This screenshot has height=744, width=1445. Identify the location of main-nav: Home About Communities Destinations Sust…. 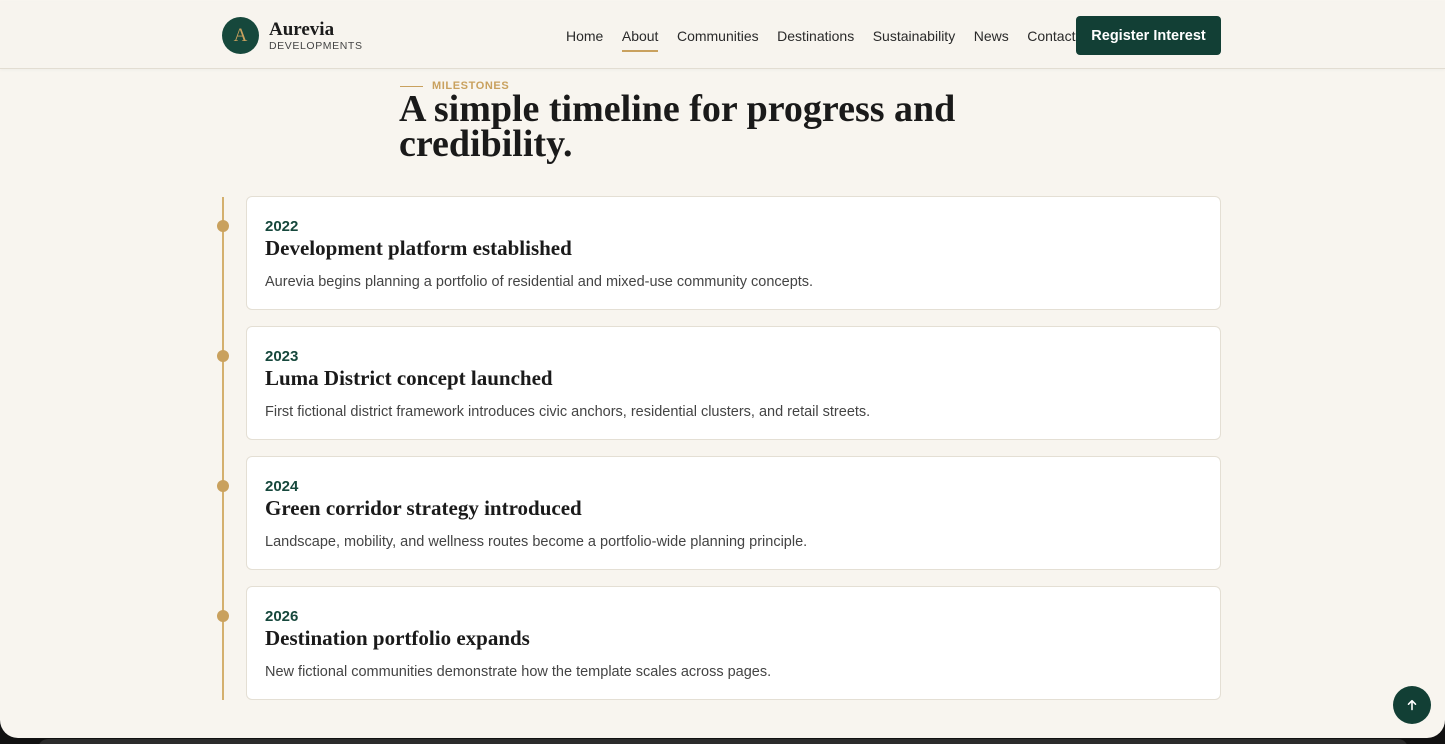
(830, 40).